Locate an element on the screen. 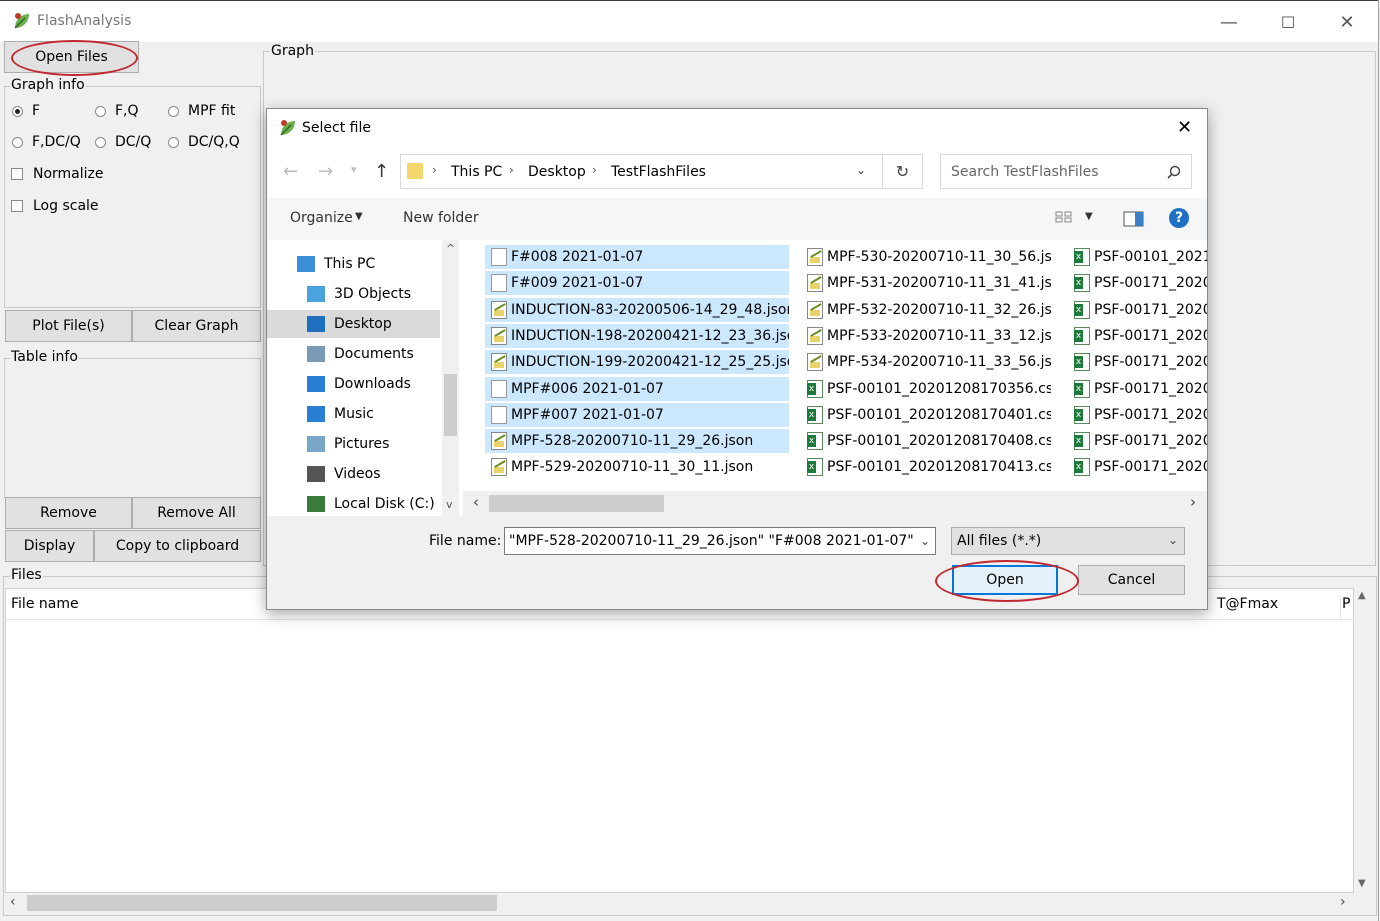 This screenshot has width=1380, height=921. preview-pane-icon is located at coordinates (1134, 219).